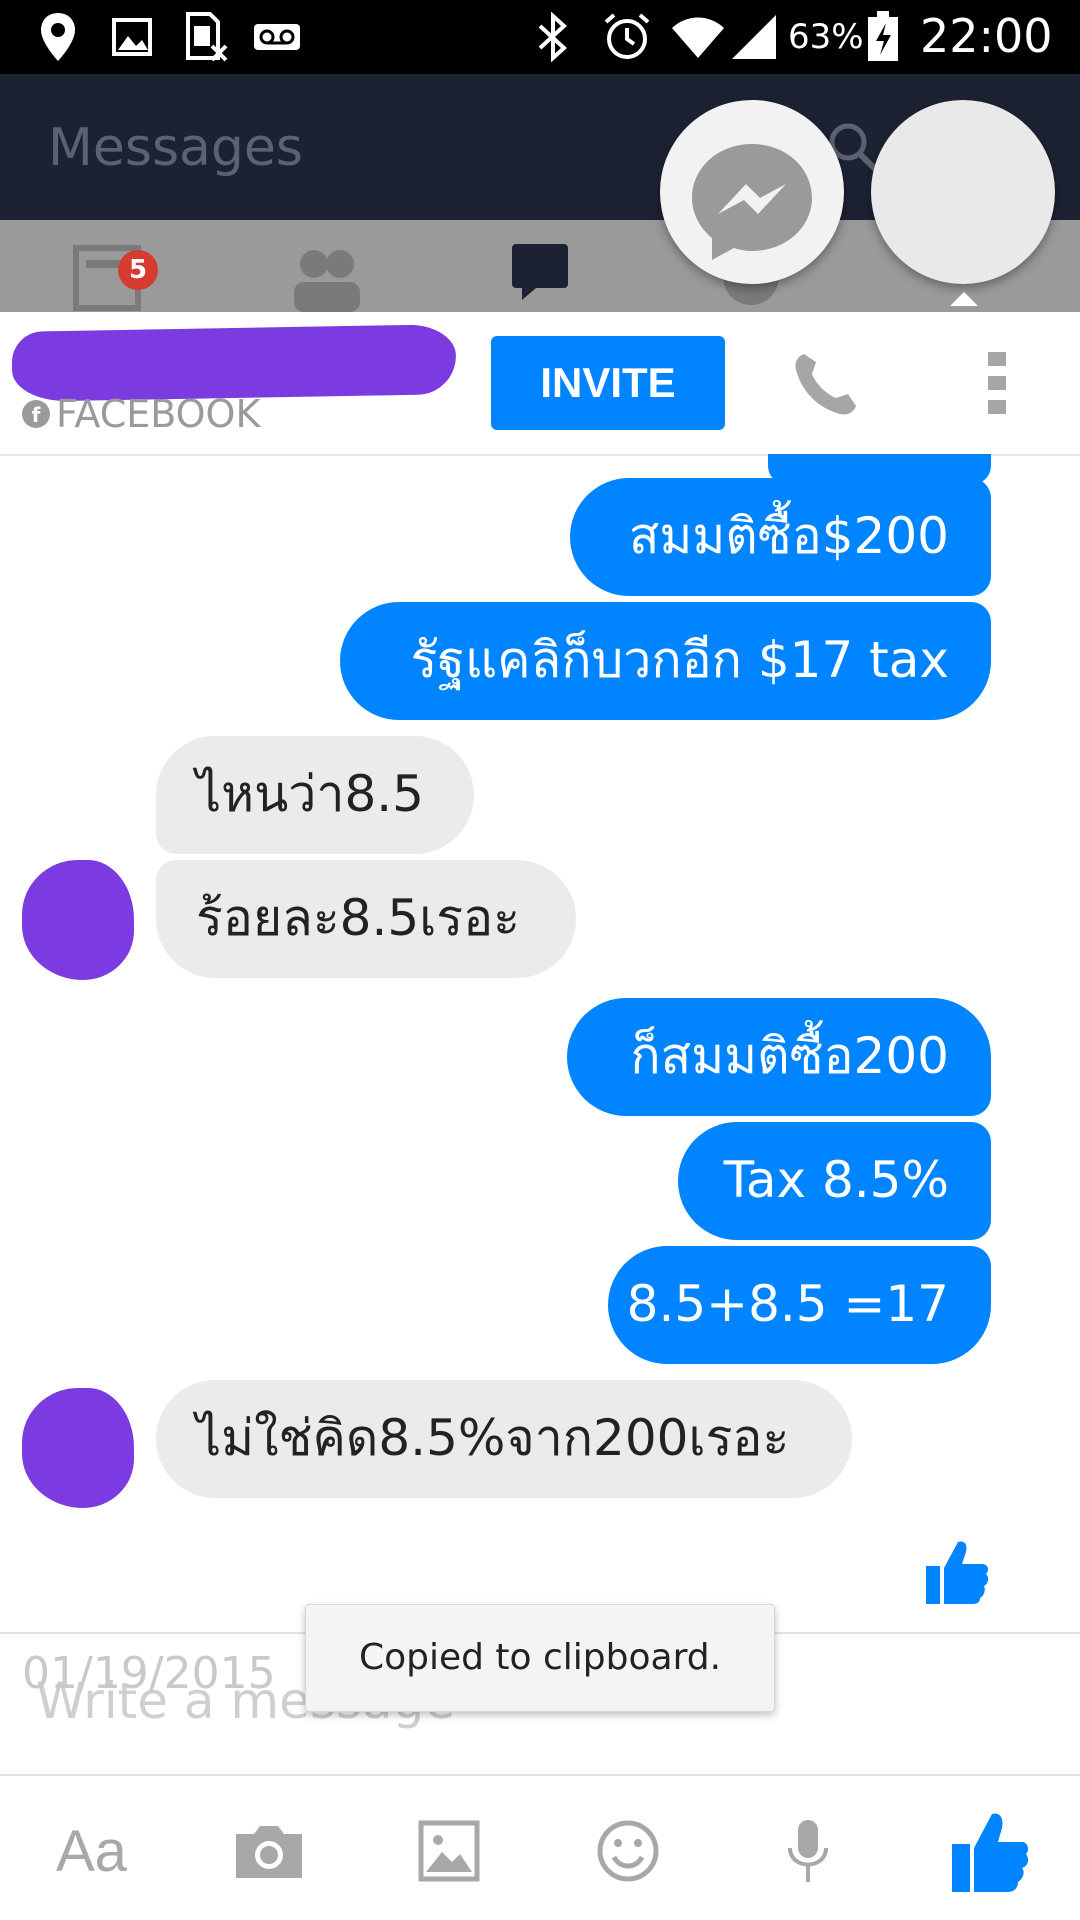 This screenshot has width=1080, height=1920. Describe the element at coordinates (990, 1851) in the screenshot. I see `like-send-icon` at that location.